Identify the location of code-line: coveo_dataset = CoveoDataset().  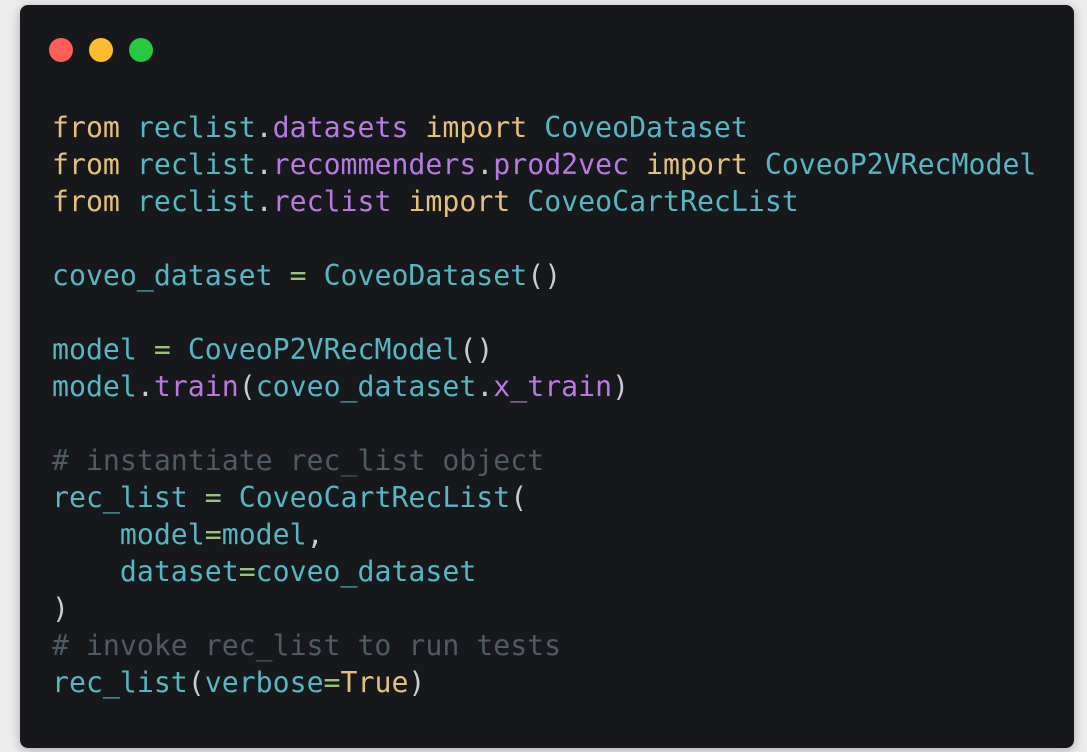
(544, 275).